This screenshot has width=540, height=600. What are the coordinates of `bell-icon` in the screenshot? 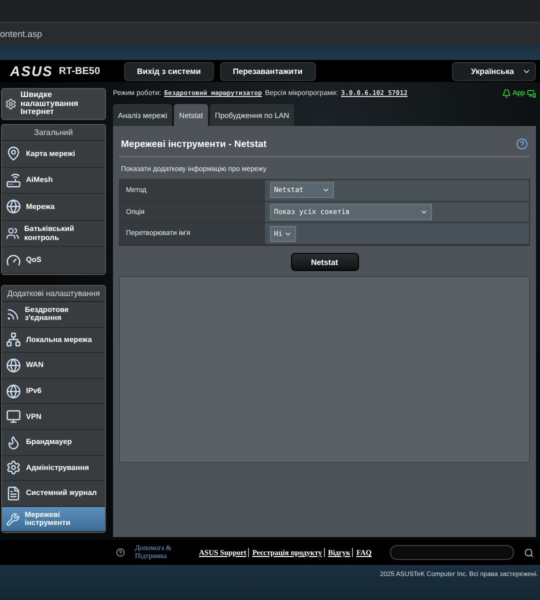 It's located at (506, 93).